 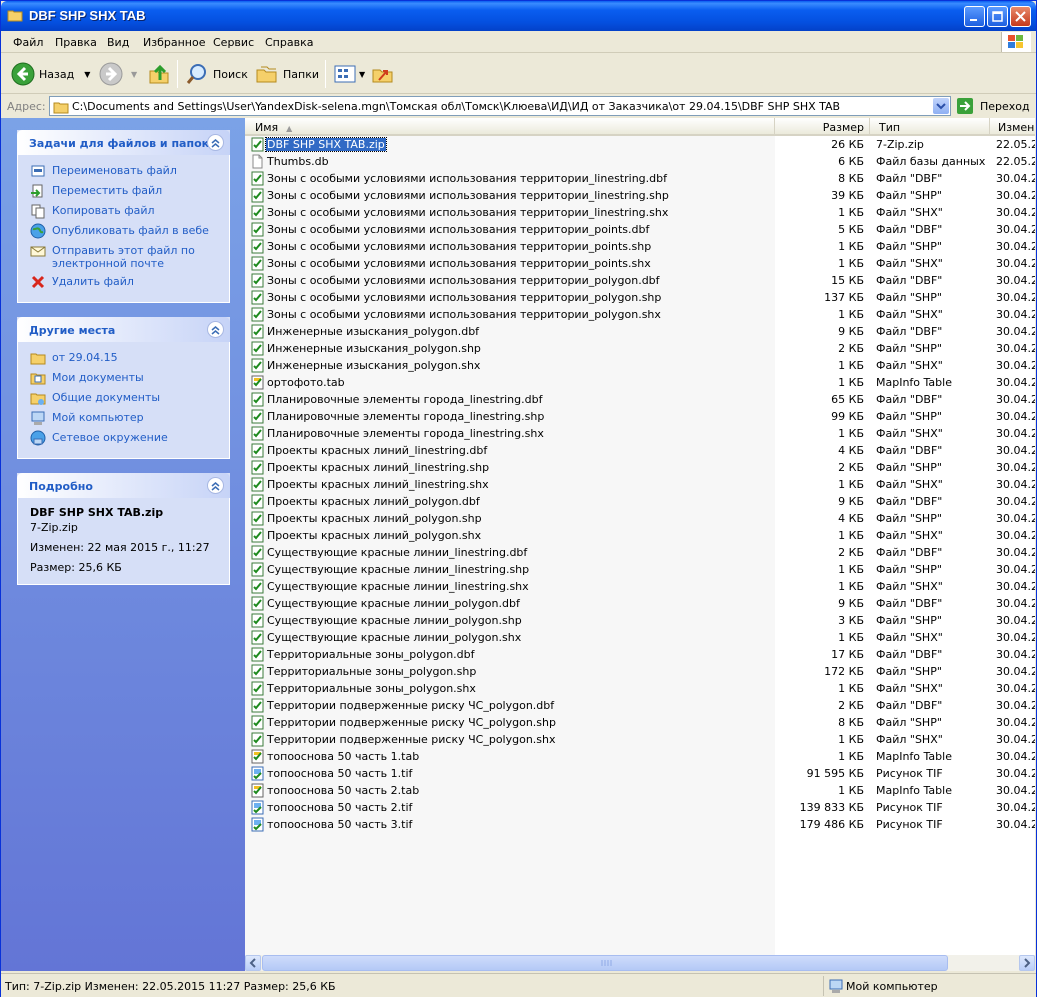 I want to click on scroll-left-button, so click(x=253, y=963).